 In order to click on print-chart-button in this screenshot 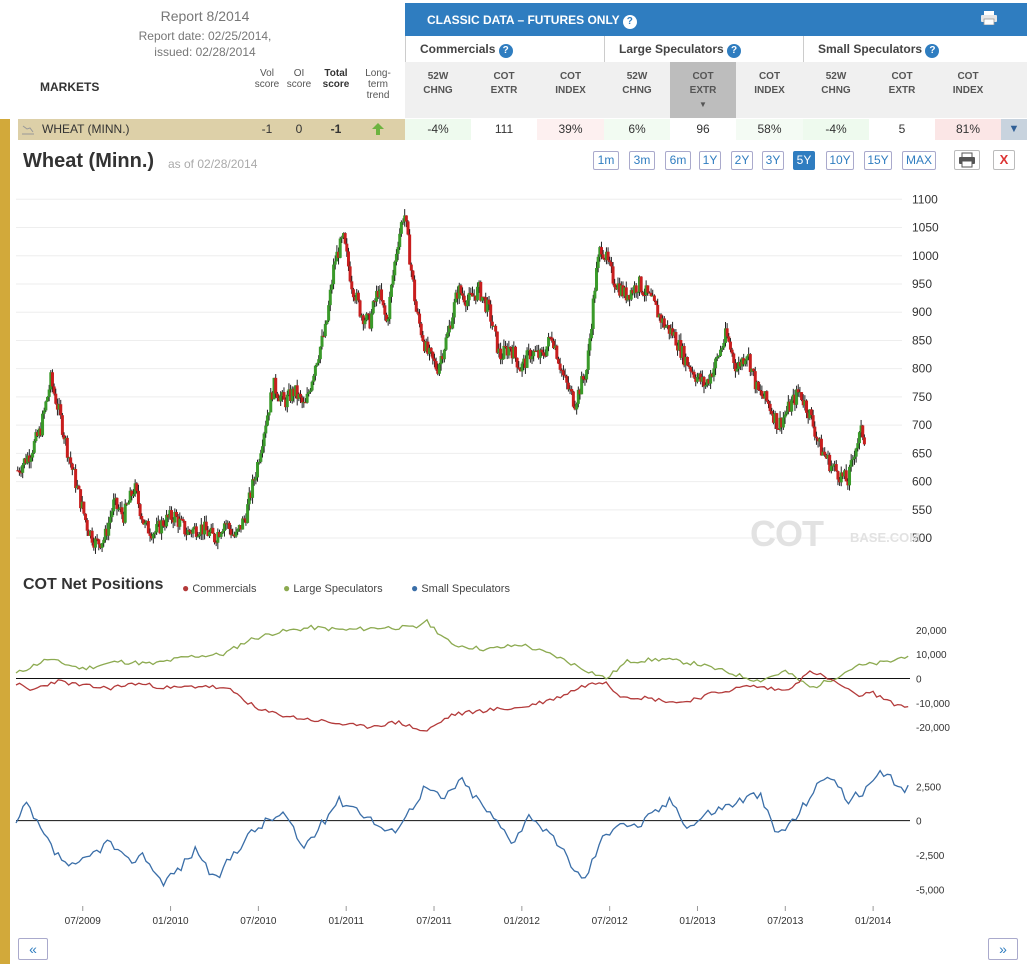, I will do `click(967, 160)`.